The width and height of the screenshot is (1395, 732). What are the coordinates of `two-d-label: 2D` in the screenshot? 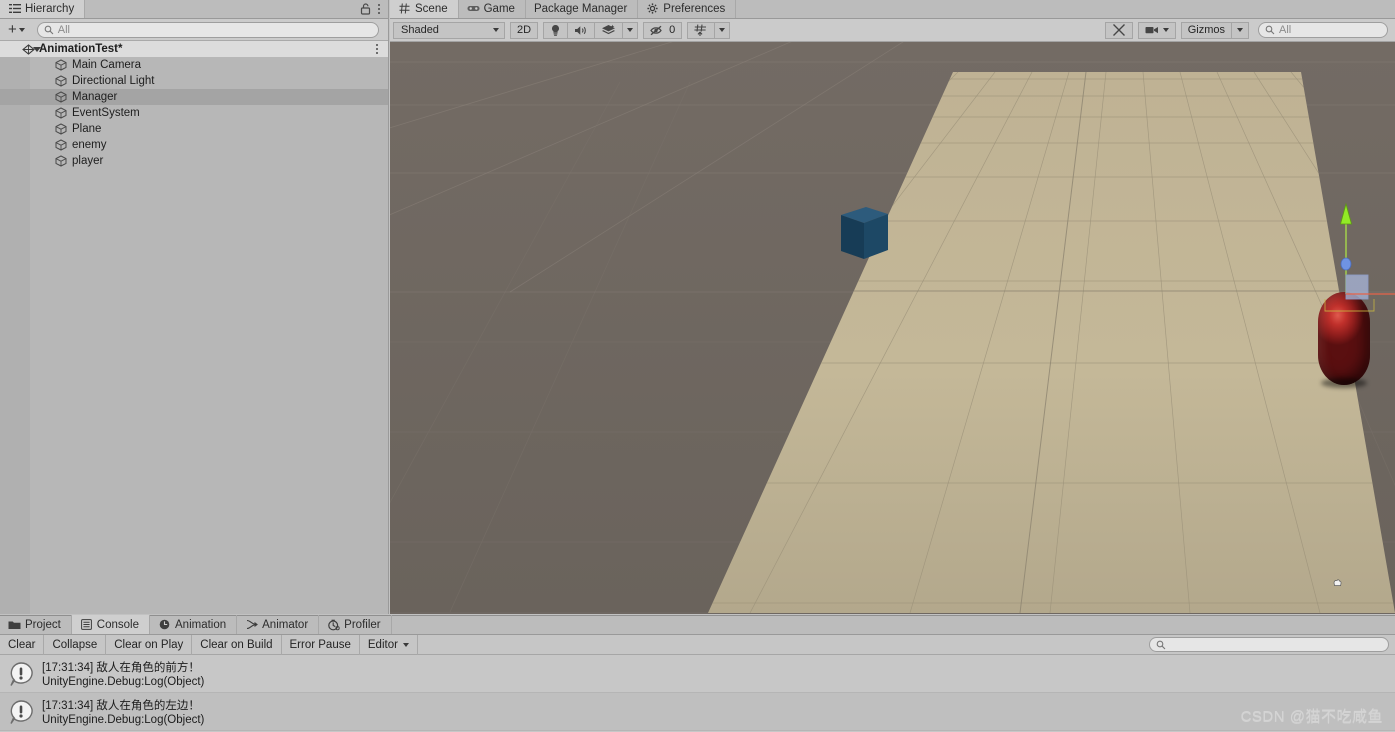 It's located at (524, 30).